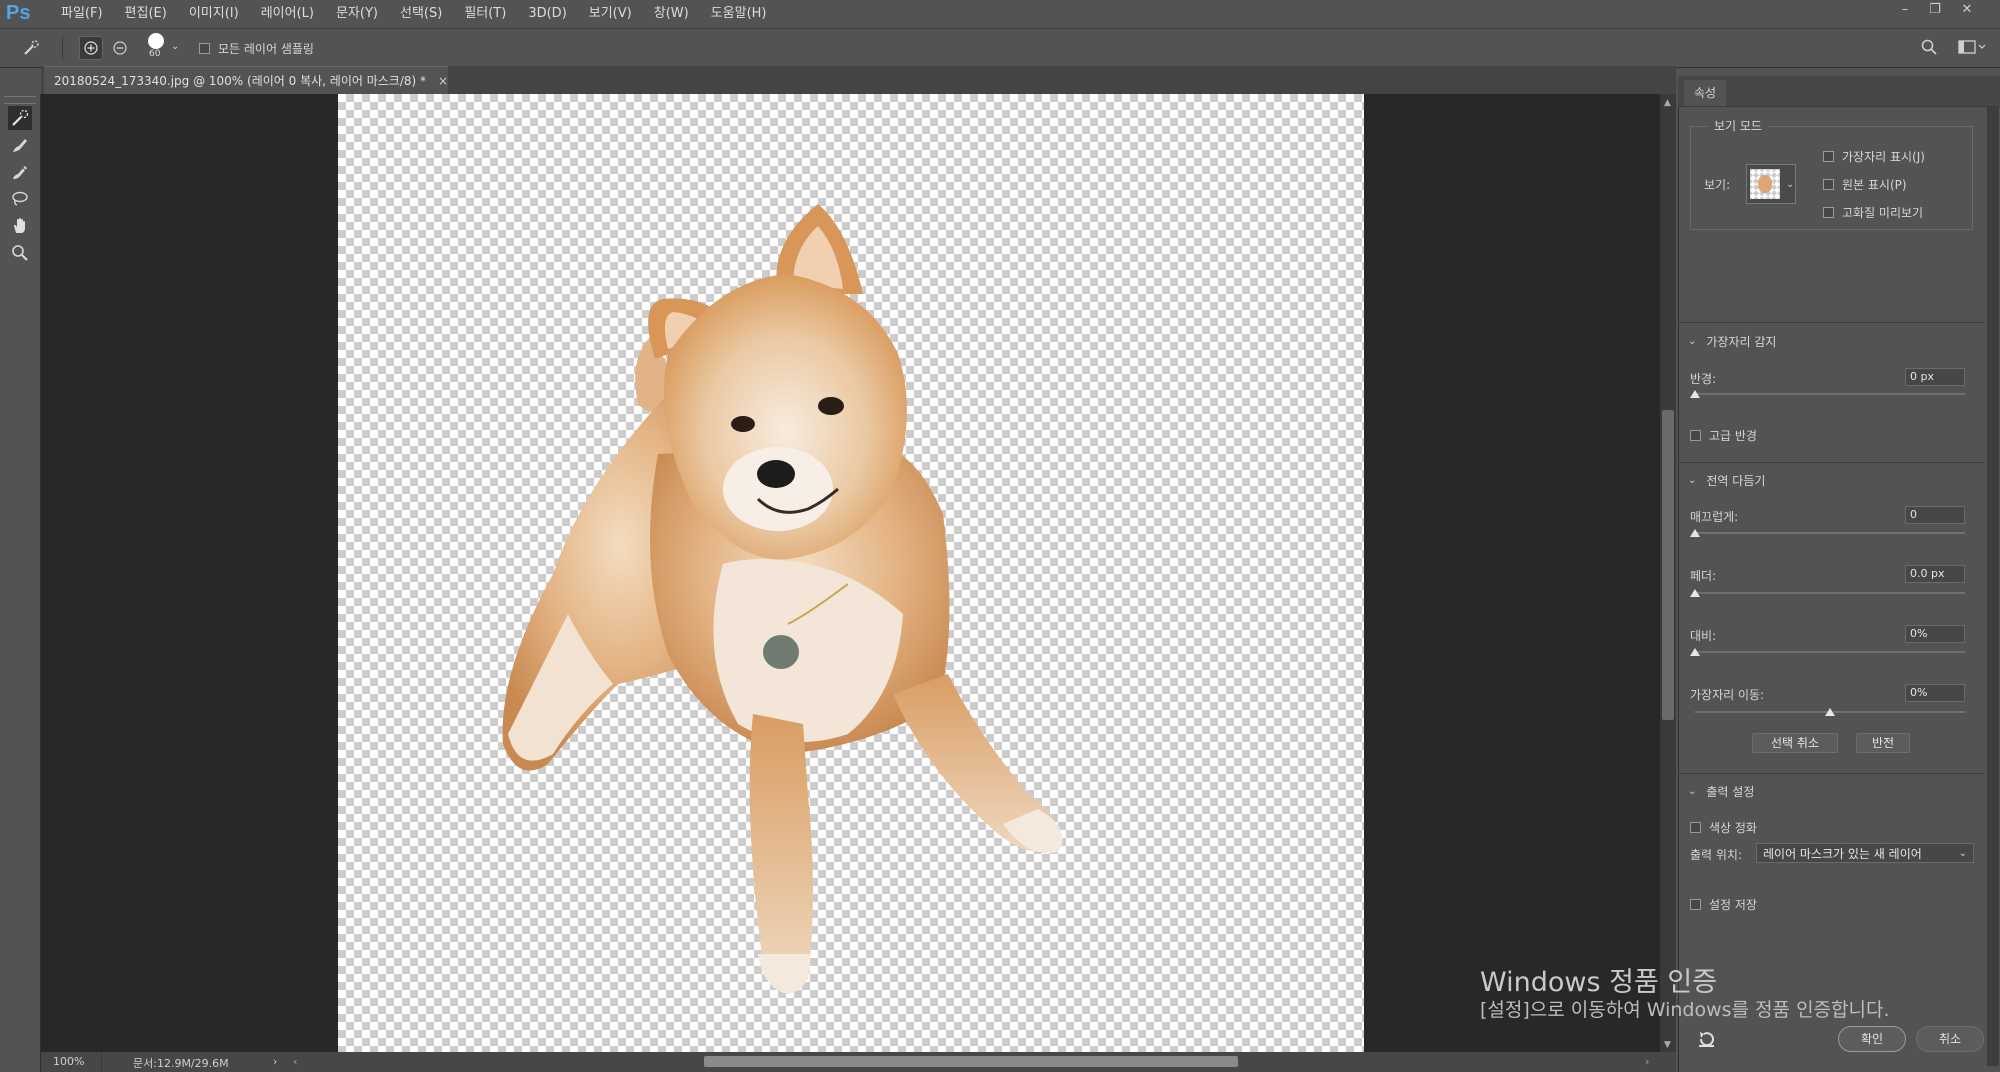  What do you see at coordinates (1667, 1045) in the screenshot?
I see `scroll-down-arrow-icon: ▼` at bounding box center [1667, 1045].